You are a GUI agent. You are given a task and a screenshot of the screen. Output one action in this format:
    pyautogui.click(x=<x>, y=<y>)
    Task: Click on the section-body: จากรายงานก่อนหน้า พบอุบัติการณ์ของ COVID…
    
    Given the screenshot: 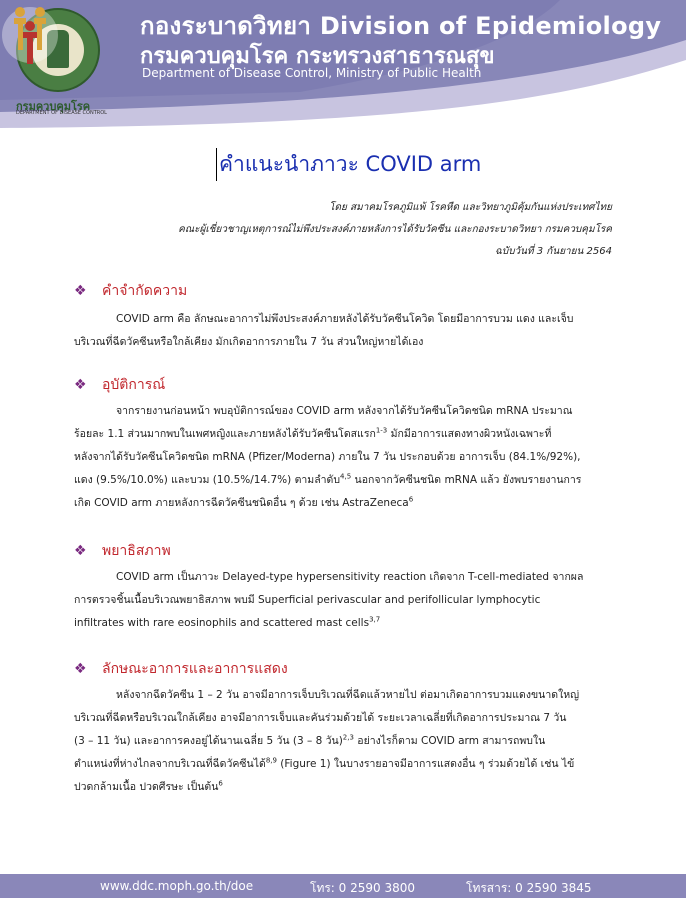 What is the action you would take?
    pyautogui.click(x=344, y=457)
    